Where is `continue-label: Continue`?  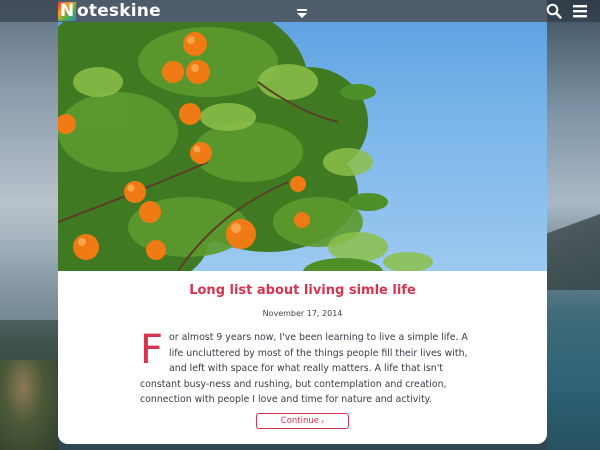 continue-label: Continue is located at coordinates (300, 421).